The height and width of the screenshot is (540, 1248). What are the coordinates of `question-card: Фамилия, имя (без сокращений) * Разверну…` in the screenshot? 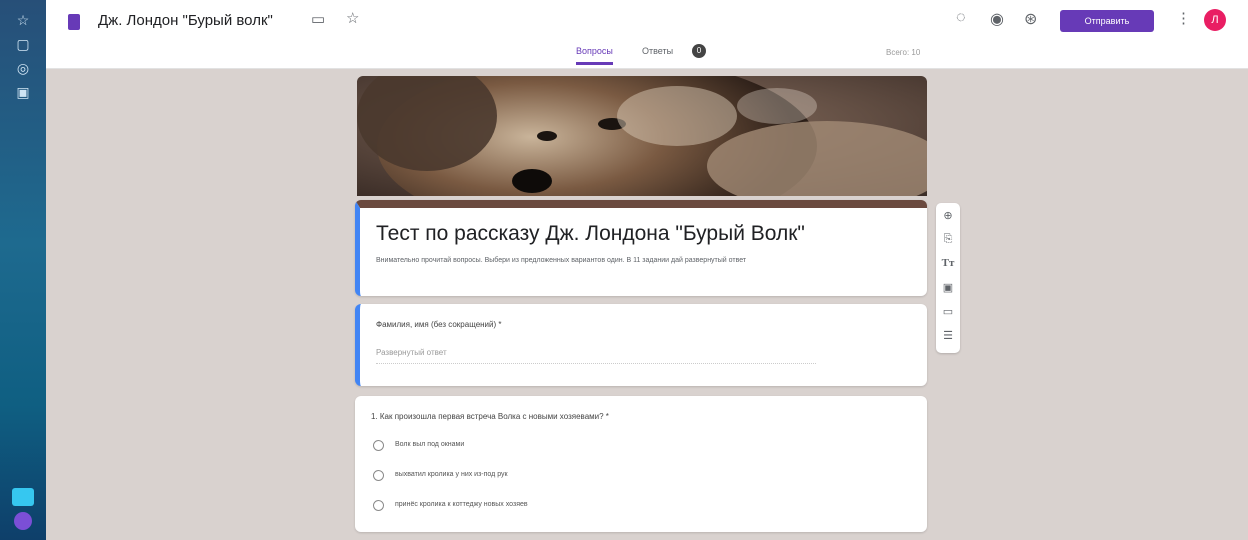 It's located at (641, 345).